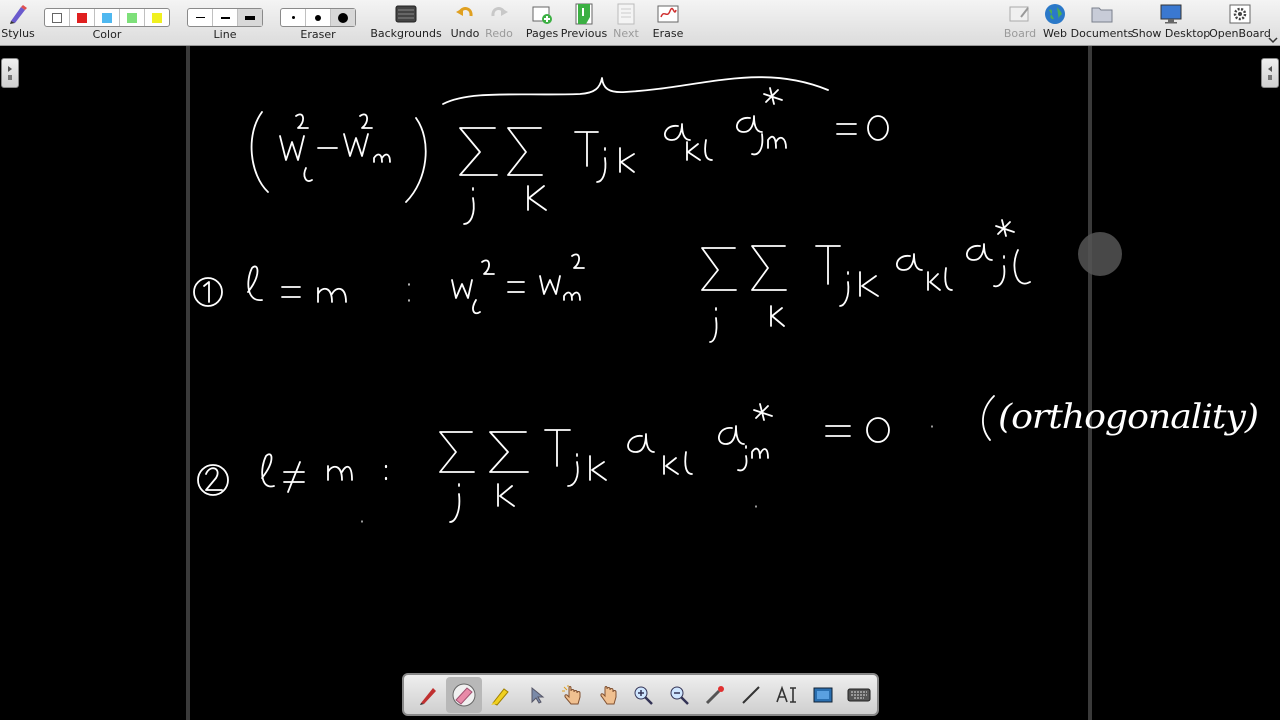  I want to click on color-swatch-red, so click(82, 17).